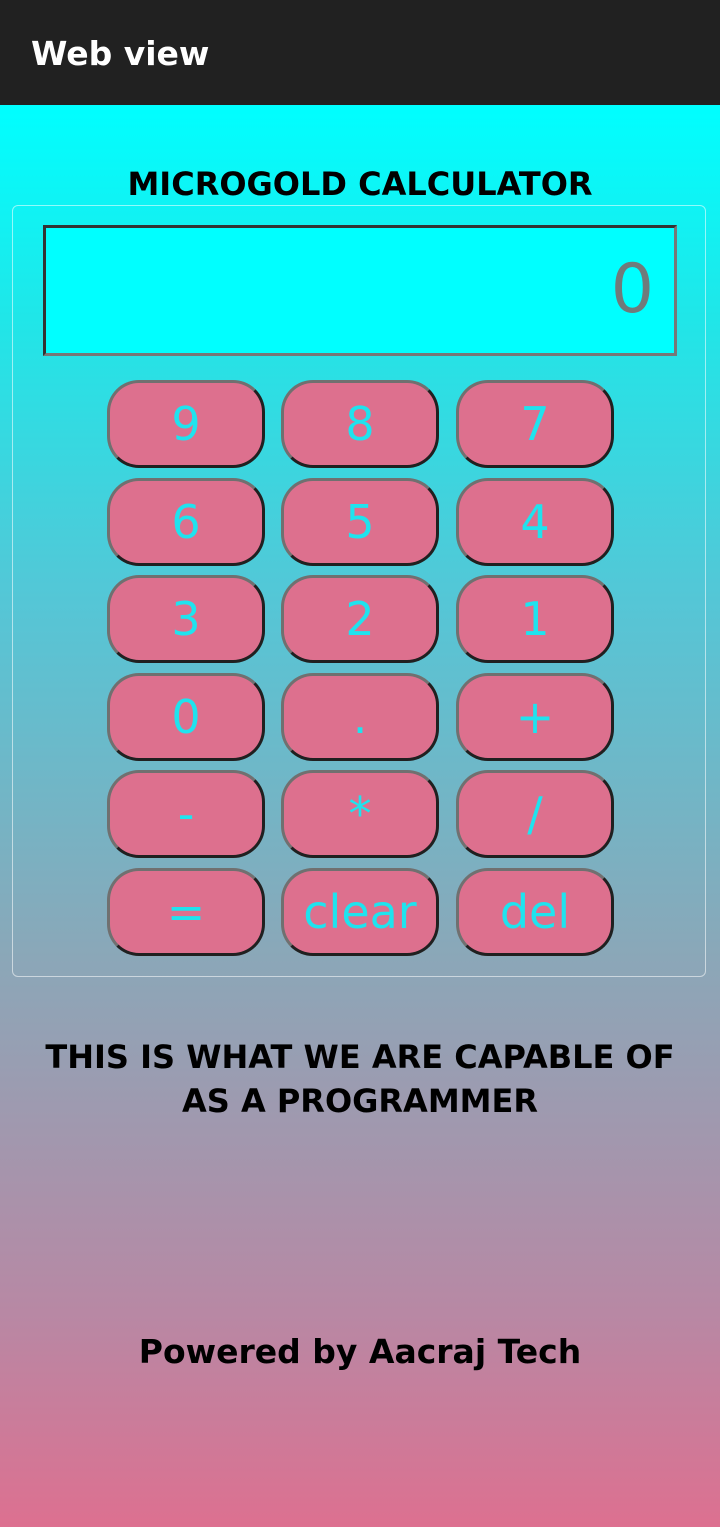 This screenshot has width=720, height=1527. I want to click on key-4-button: 4, so click(535, 522).